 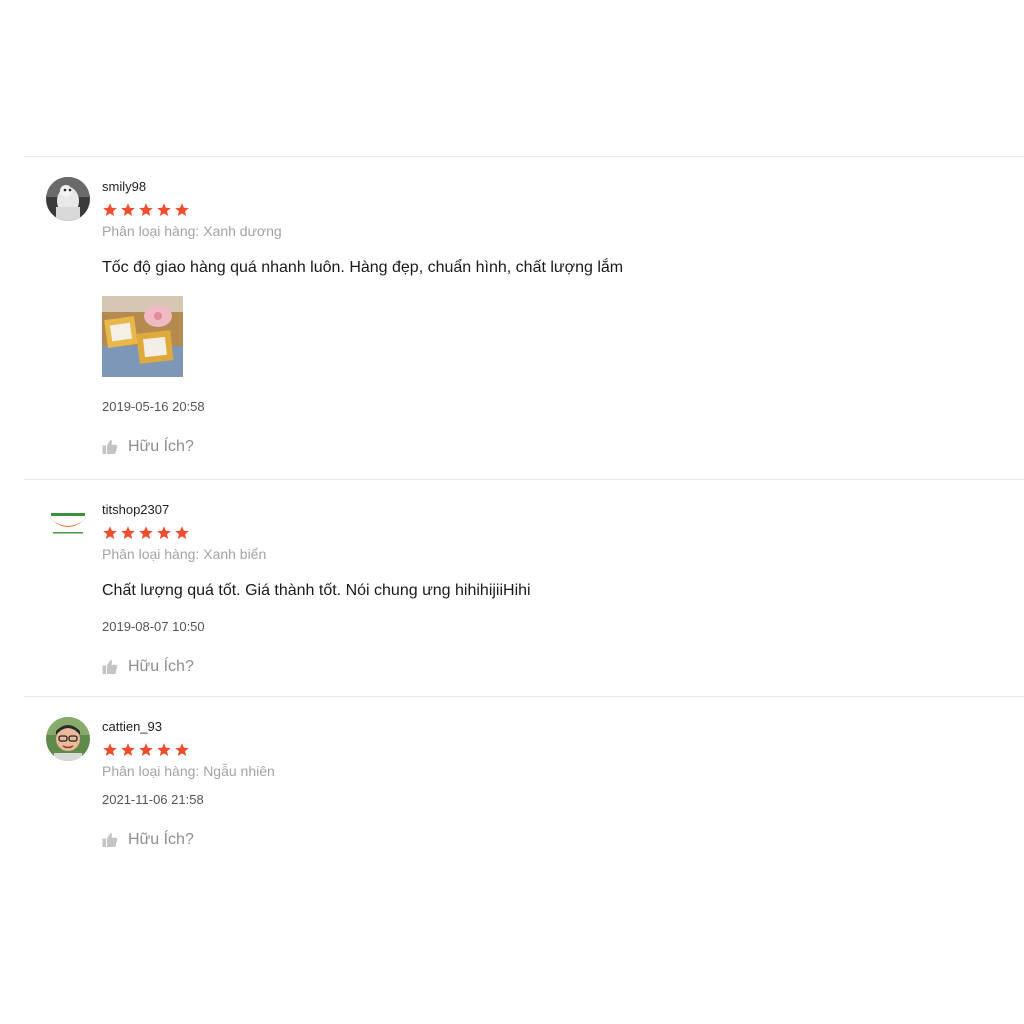 What do you see at coordinates (153, 406) in the screenshot?
I see `review-time: 2019-05-16 20:58` at bounding box center [153, 406].